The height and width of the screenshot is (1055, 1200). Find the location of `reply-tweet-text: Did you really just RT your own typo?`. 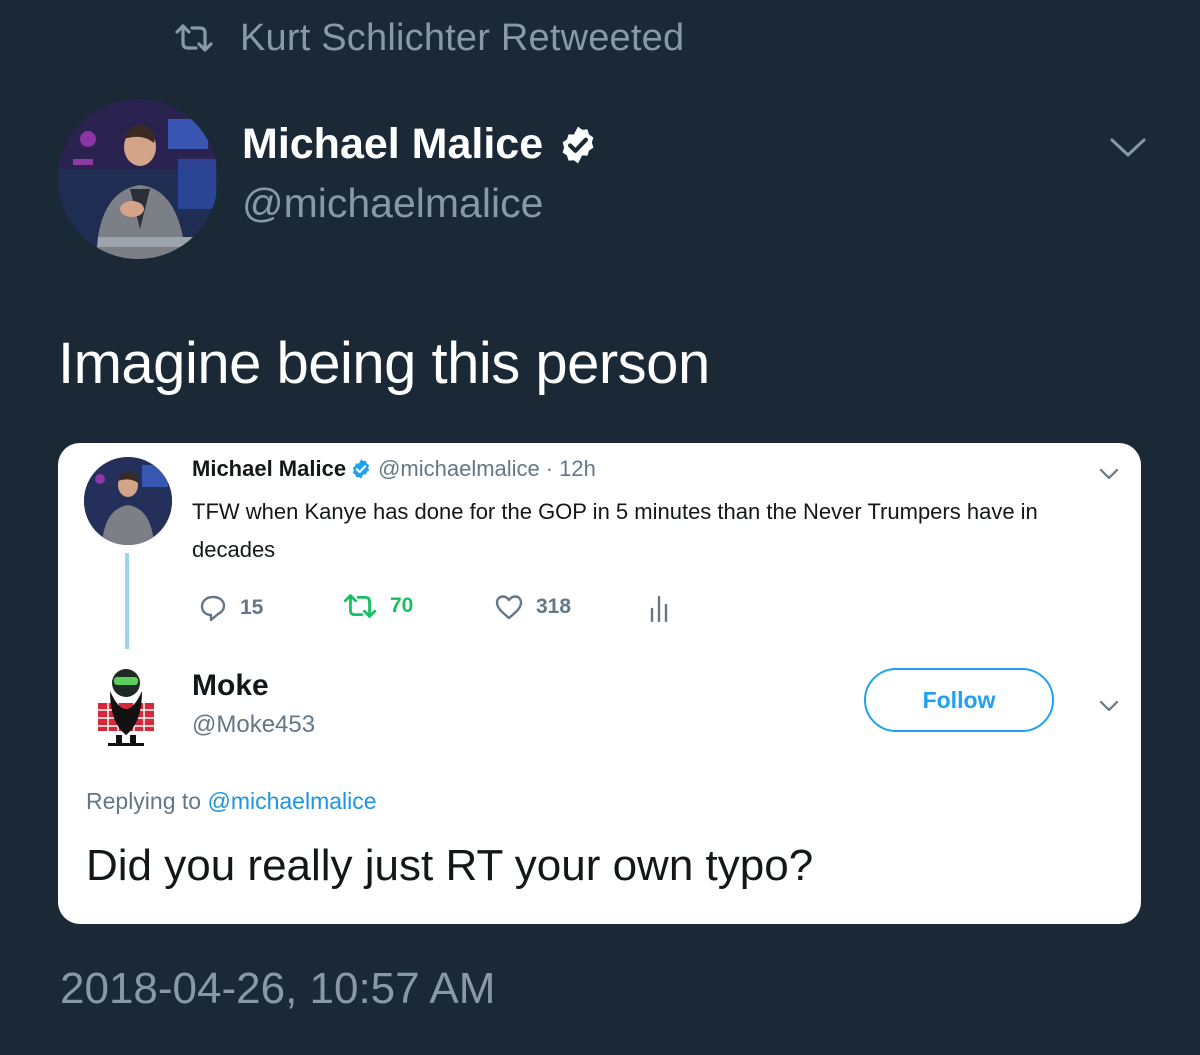

reply-tweet-text: Did you really just RT your own typo? is located at coordinates (450, 865).